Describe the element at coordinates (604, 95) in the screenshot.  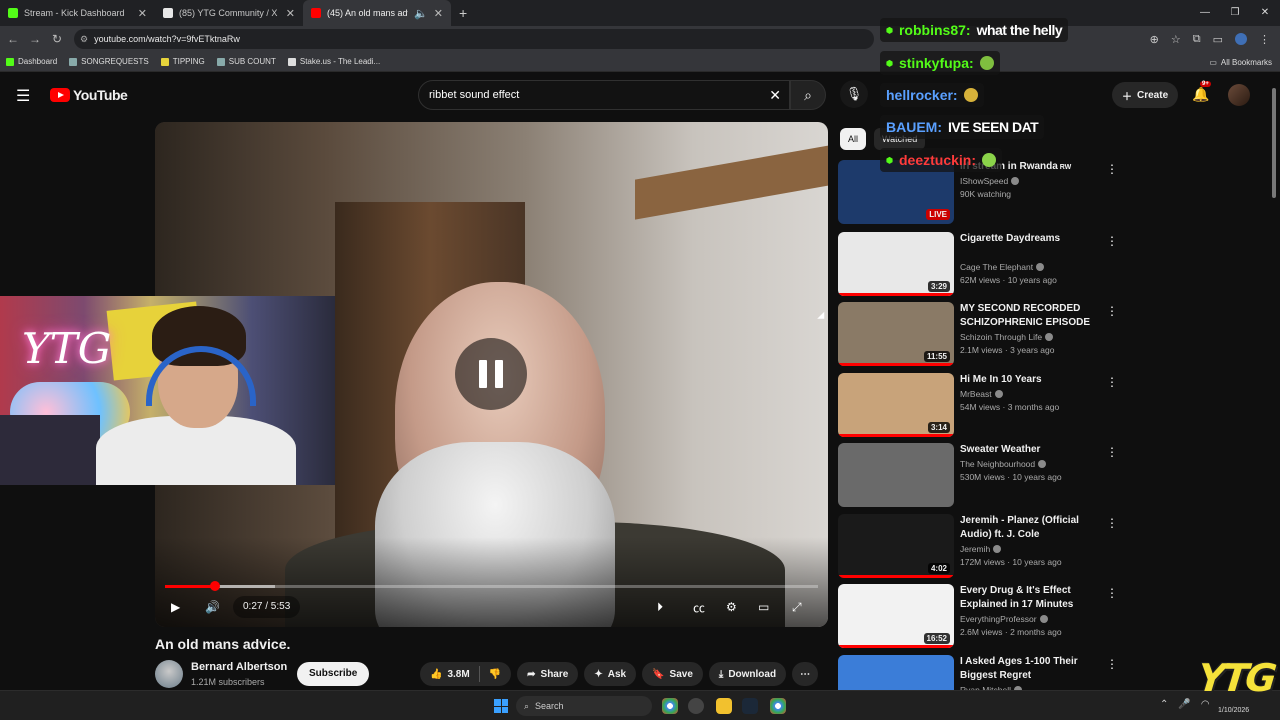
I see `search-input: ribbet sound effect ✕` at that location.